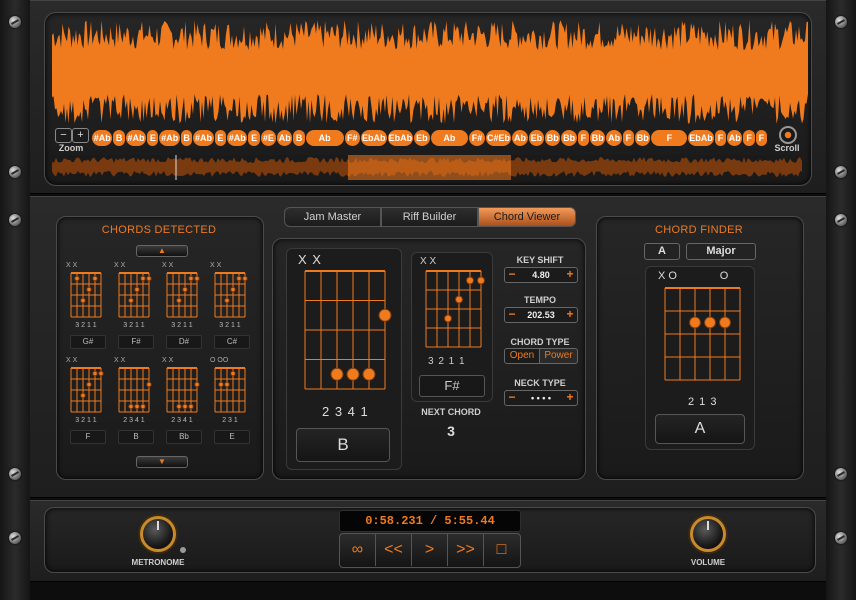 Image resolution: width=856 pixels, height=600 pixels. What do you see at coordinates (708, 534) in the screenshot?
I see `volume-knob` at bounding box center [708, 534].